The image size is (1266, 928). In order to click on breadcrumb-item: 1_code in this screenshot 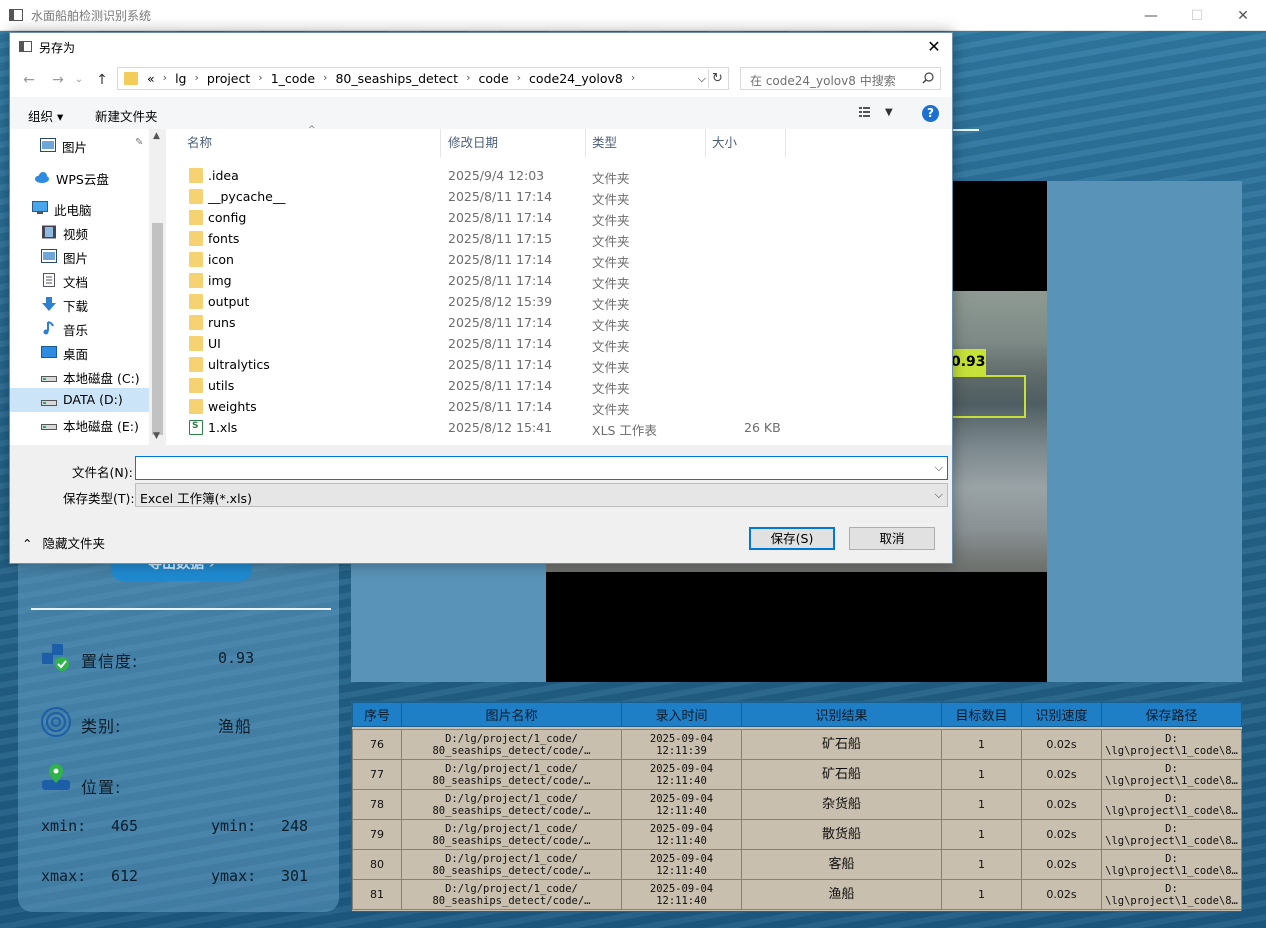, I will do `click(293, 78)`.